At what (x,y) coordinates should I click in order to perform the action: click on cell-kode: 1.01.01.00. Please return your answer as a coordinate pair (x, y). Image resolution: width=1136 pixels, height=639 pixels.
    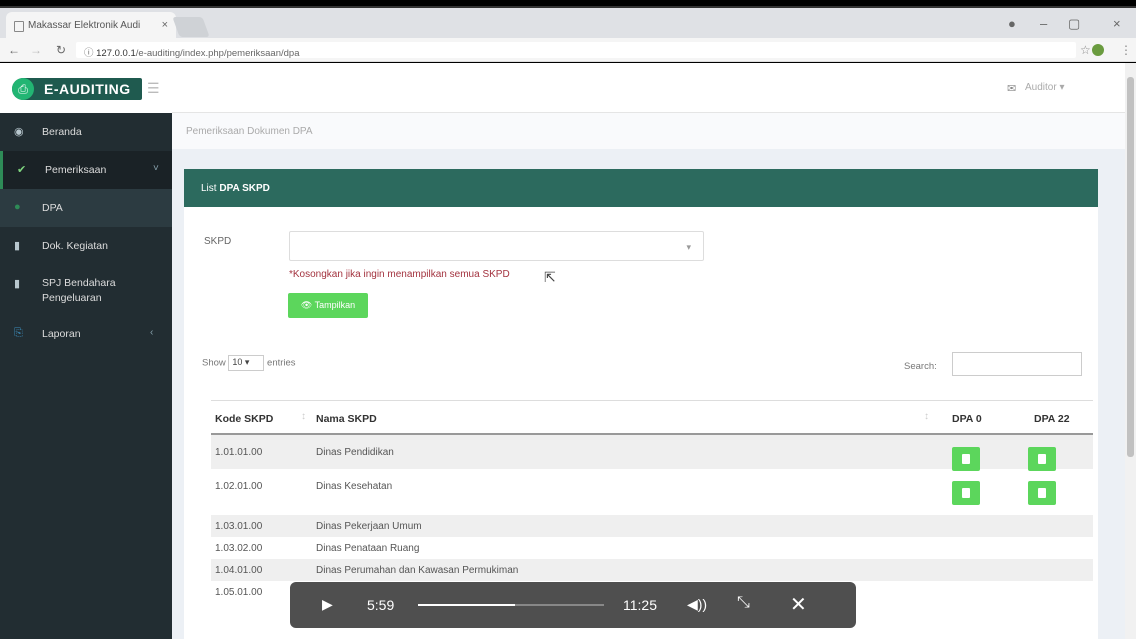
    Looking at the image, I should click on (239, 452).